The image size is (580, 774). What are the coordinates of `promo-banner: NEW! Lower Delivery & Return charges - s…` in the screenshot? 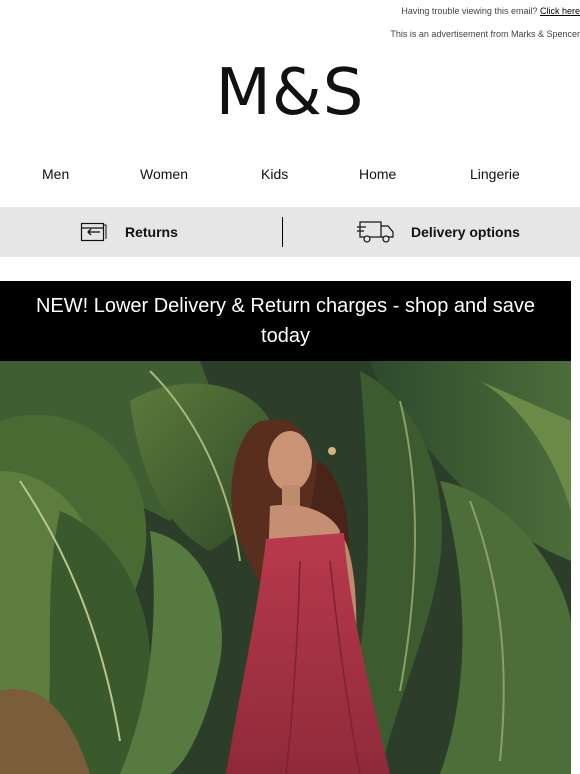 It's located at (285, 321).